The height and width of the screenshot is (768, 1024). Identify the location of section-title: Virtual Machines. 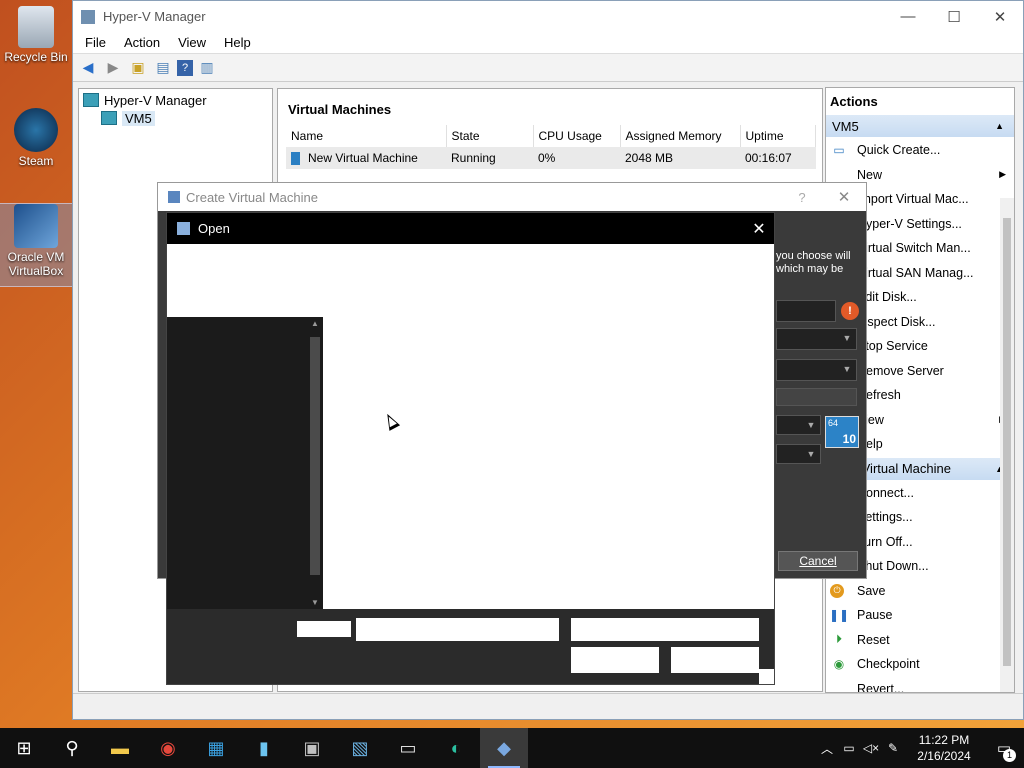
(340, 109).